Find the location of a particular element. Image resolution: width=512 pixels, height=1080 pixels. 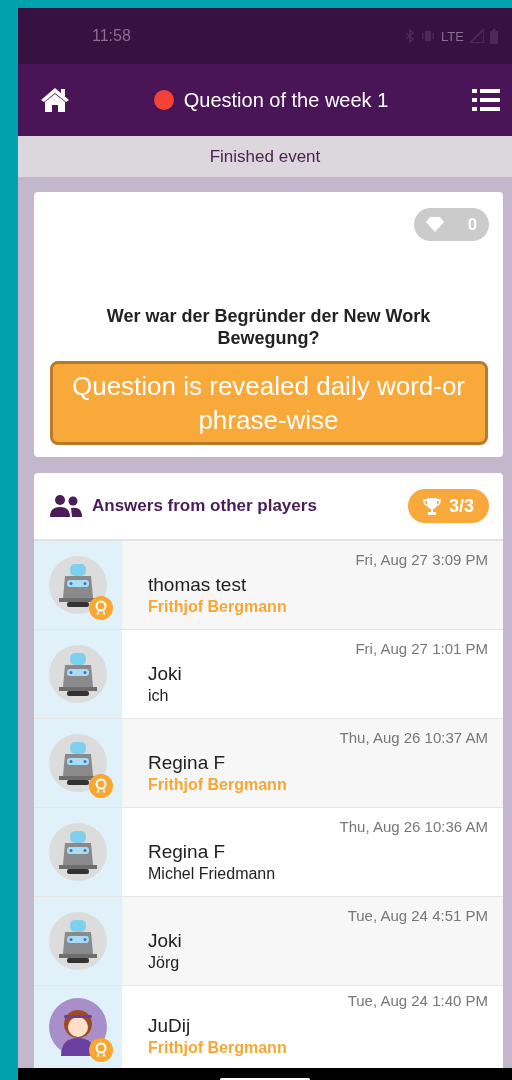

answer-time: Thu, Aug 26 10:37 AM is located at coordinates (413, 737).